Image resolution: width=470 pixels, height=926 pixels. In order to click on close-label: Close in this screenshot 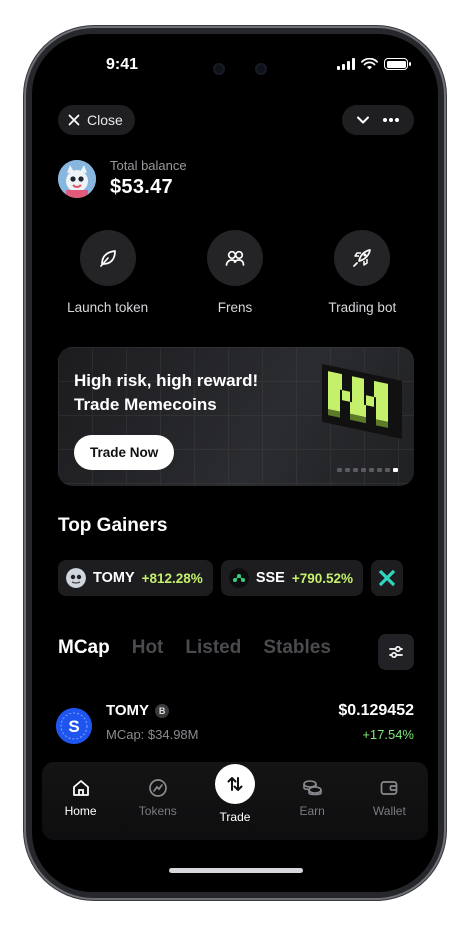, I will do `click(105, 120)`.